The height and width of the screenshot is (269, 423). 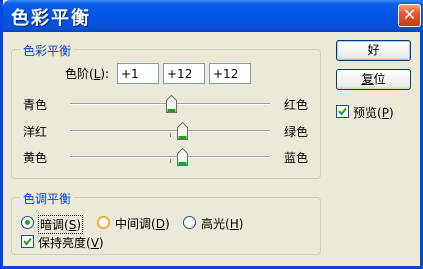 What do you see at coordinates (182, 131) in the screenshot?
I see `magenta-green-slider-thumb` at bounding box center [182, 131].